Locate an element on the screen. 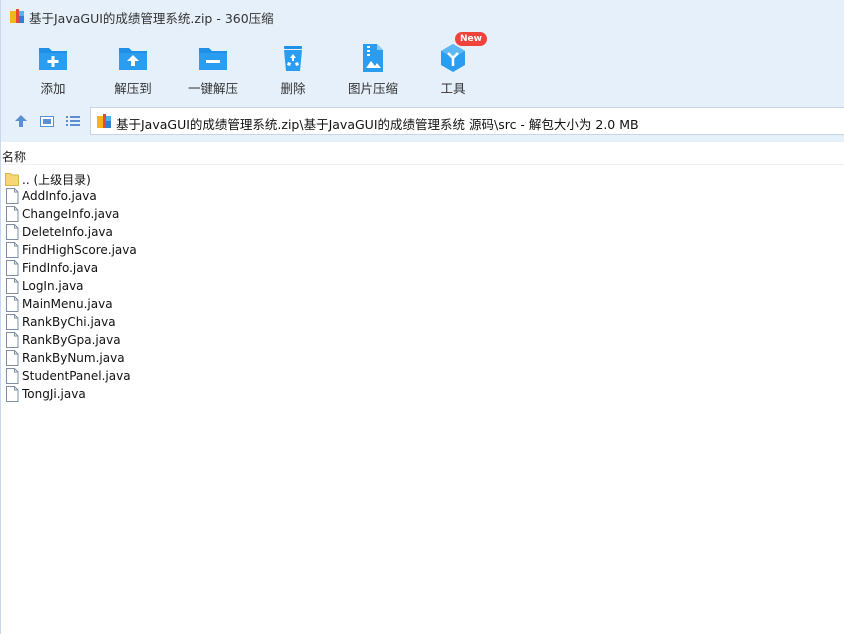 The image size is (844, 634). parent-directory-row: .. (上级目录) is located at coordinates (422, 178).